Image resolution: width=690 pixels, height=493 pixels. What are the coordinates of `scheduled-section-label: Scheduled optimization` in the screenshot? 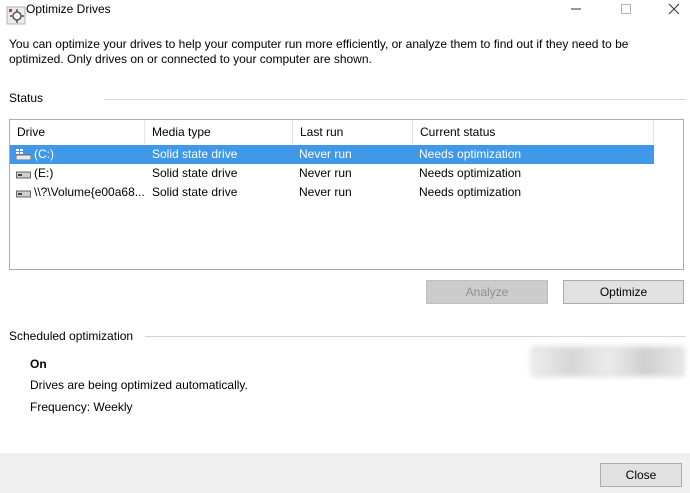 It's located at (71, 336).